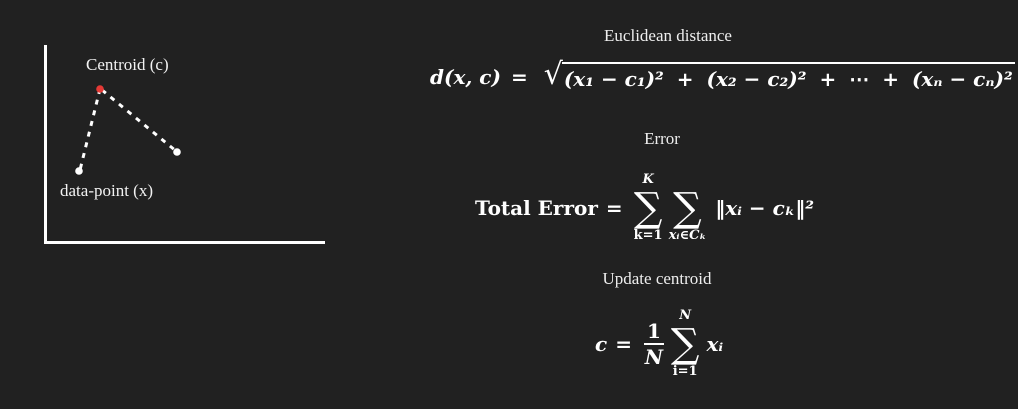 The image size is (1018, 409). Describe the element at coordinates (962, 79) in the screenshot. I see `euclid-term-n: (xₙ − cₙ)²` at that location.